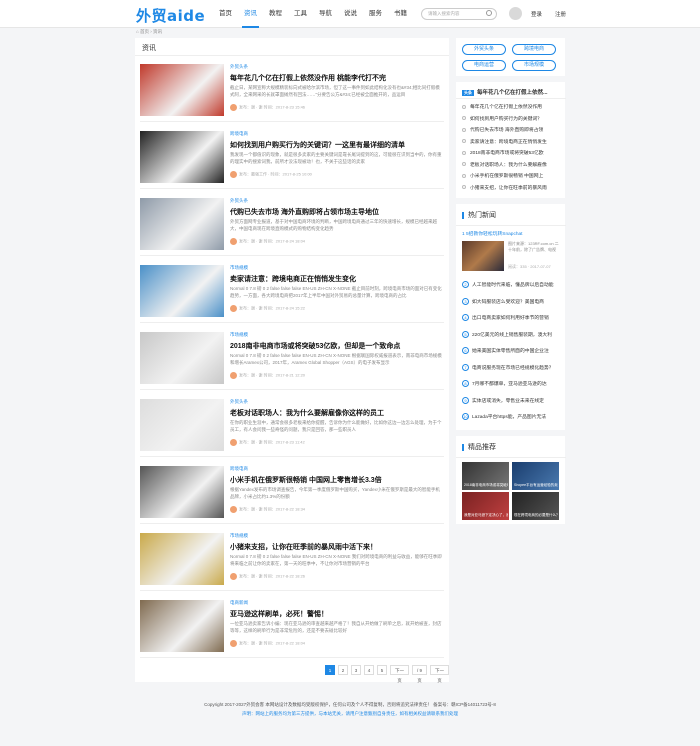  What do you see at coordinates (439, 674) in the screenshot?
I see `page-last: 下一页` at bounding box center [439, 674].